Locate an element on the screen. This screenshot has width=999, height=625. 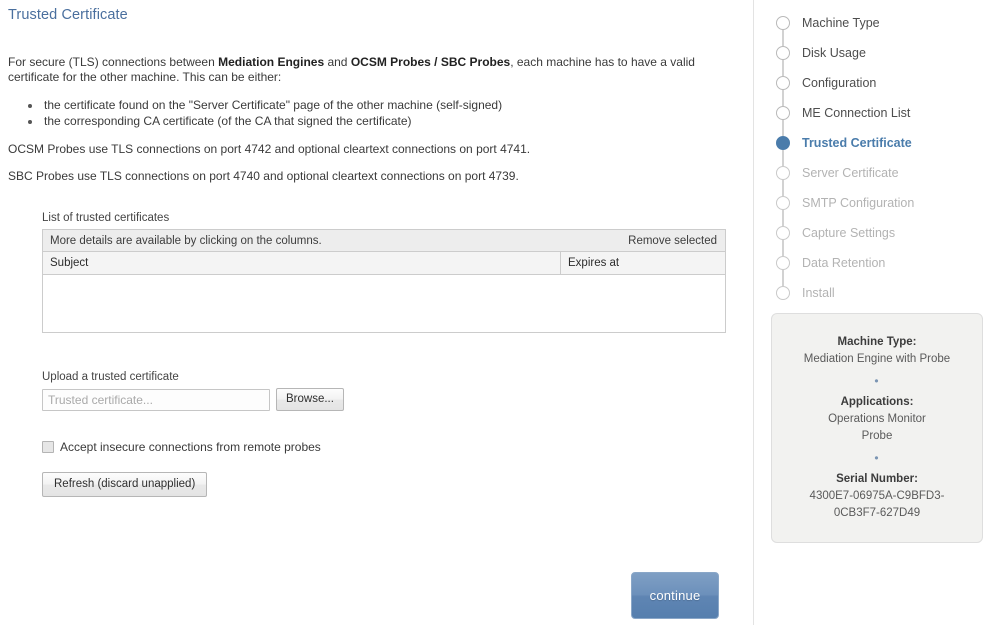
info-applications-key: Applications: is located at coordinates (877, 402).